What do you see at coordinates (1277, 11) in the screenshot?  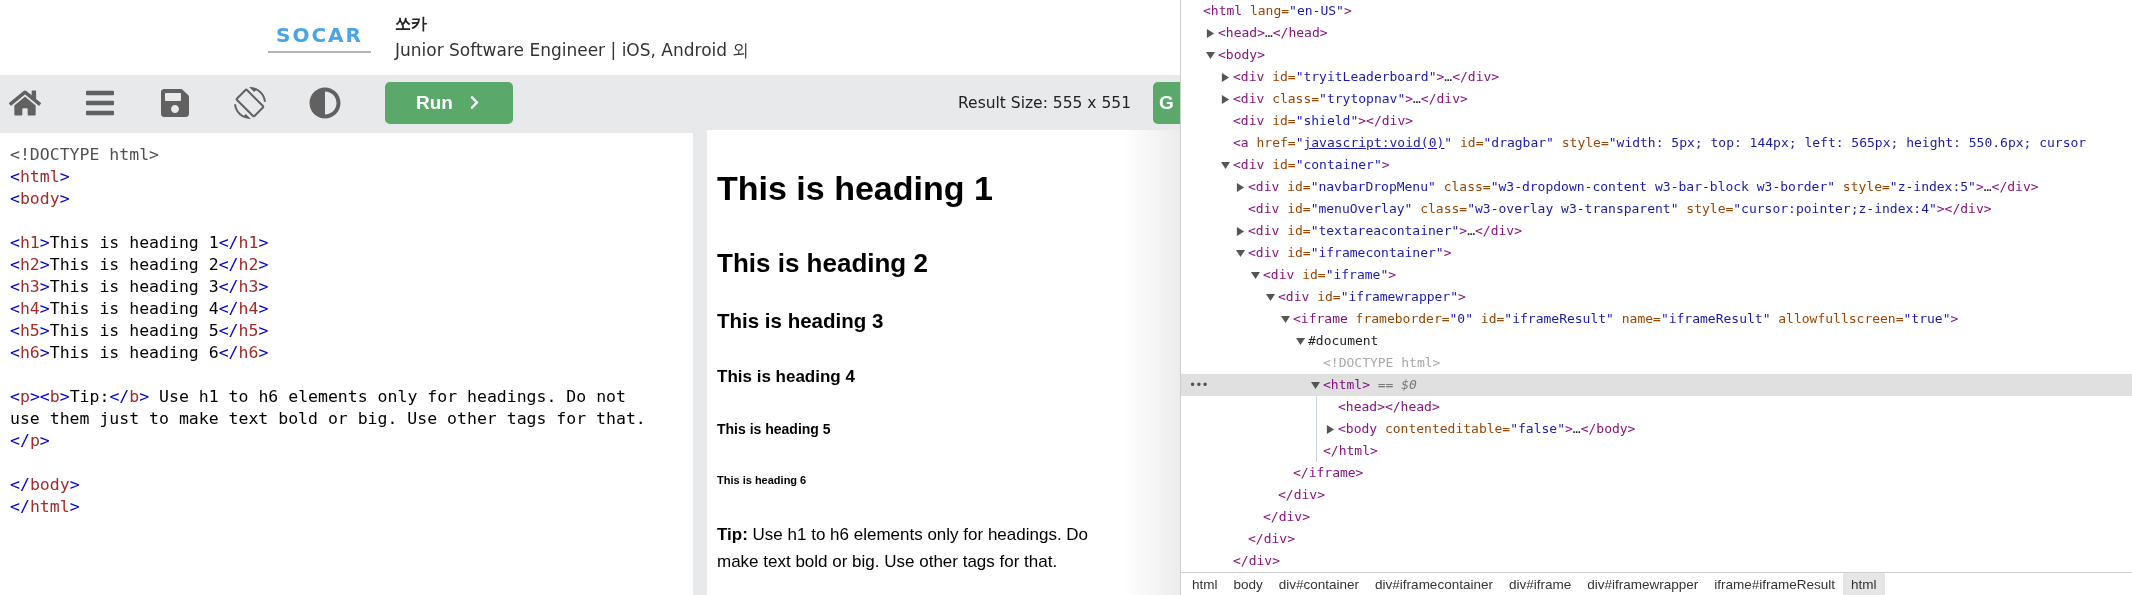 I see `dom-node-line: <html lang="en-US">` at bounding box center [1277, 11].